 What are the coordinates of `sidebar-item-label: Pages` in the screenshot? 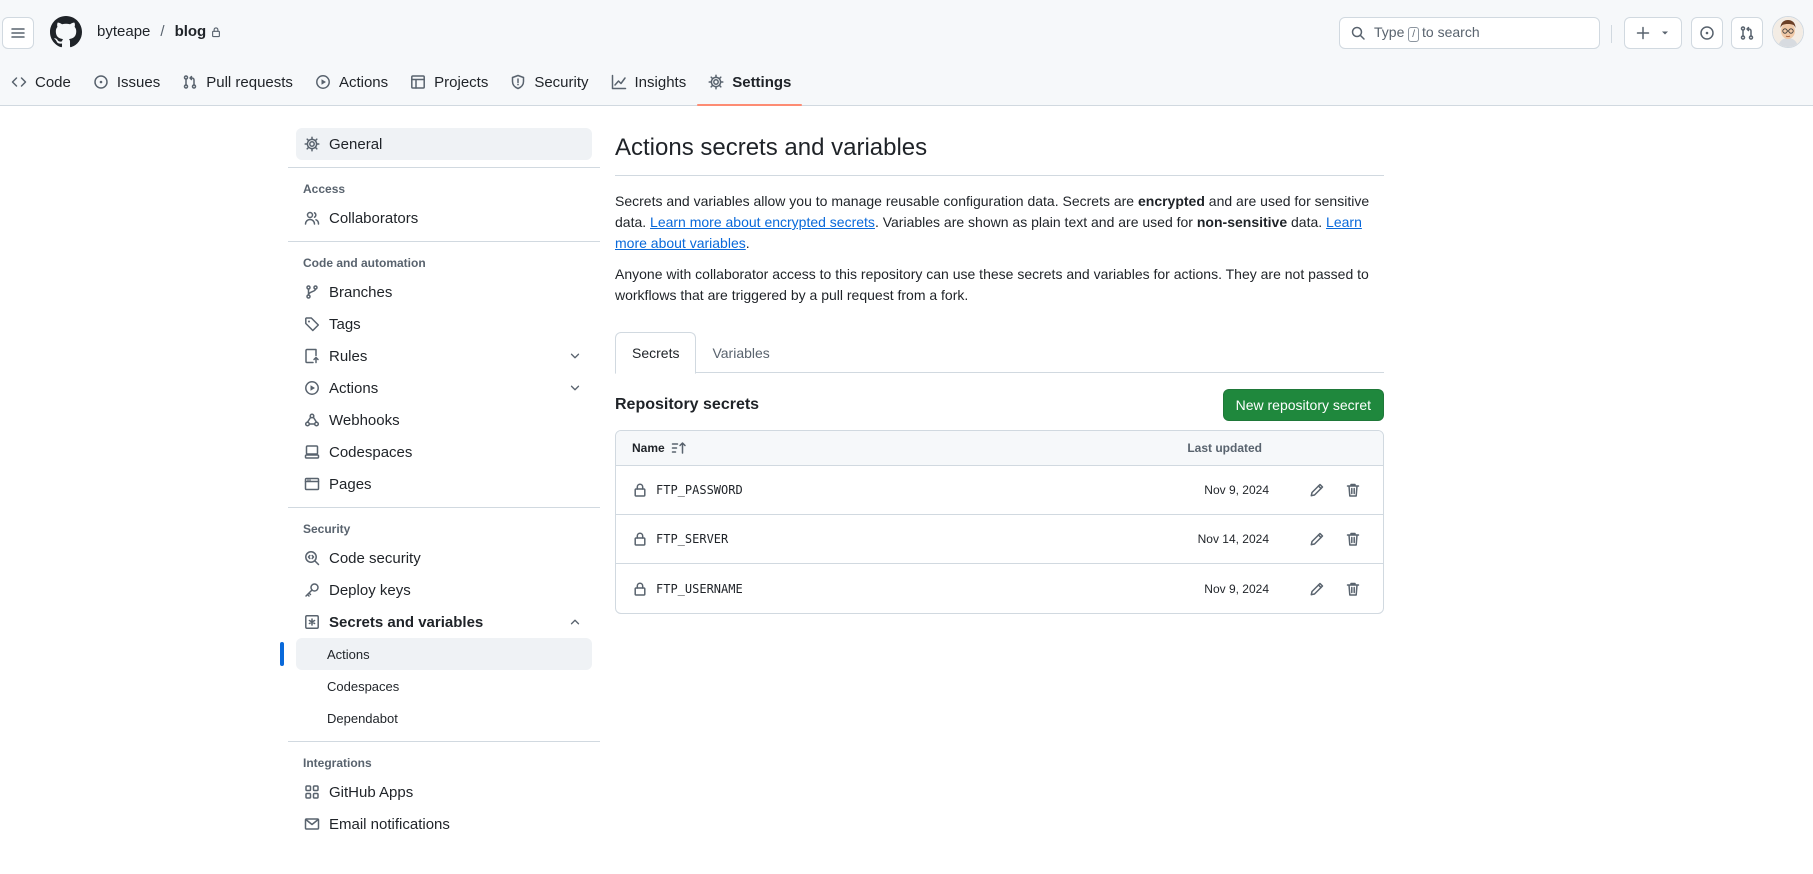 It's located at (350, 484).